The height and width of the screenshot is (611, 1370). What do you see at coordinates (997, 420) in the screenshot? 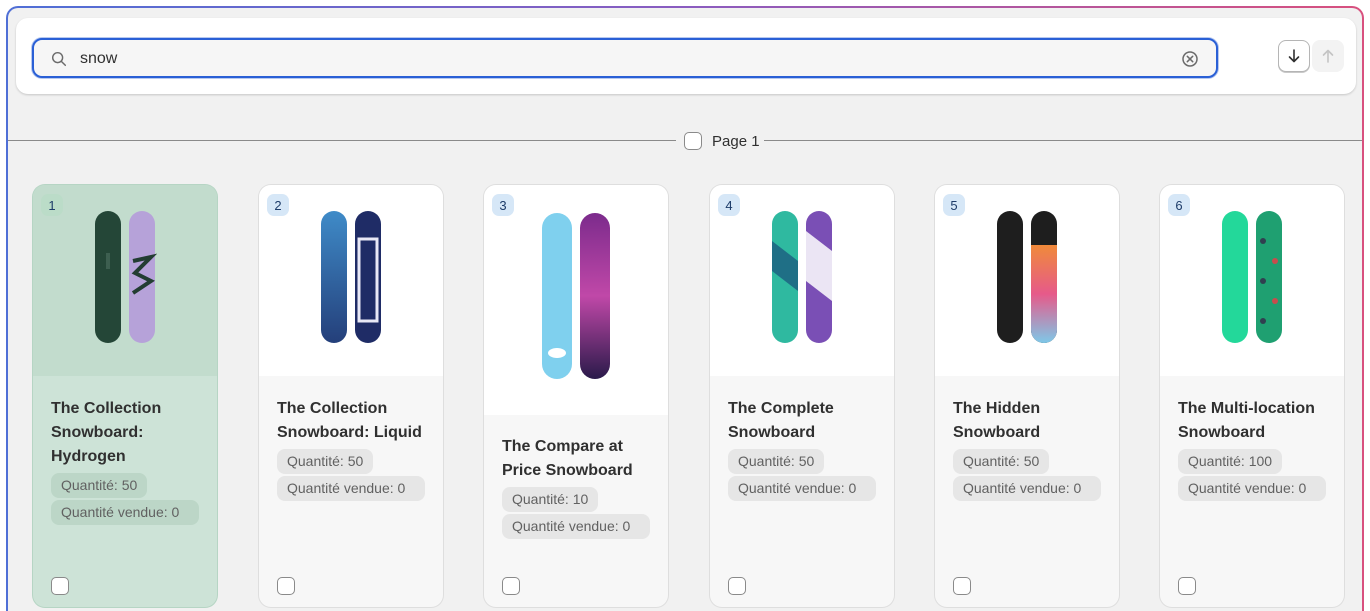
I see `product-title: The Hidden Snowboard` at bounding box center [997, 420].